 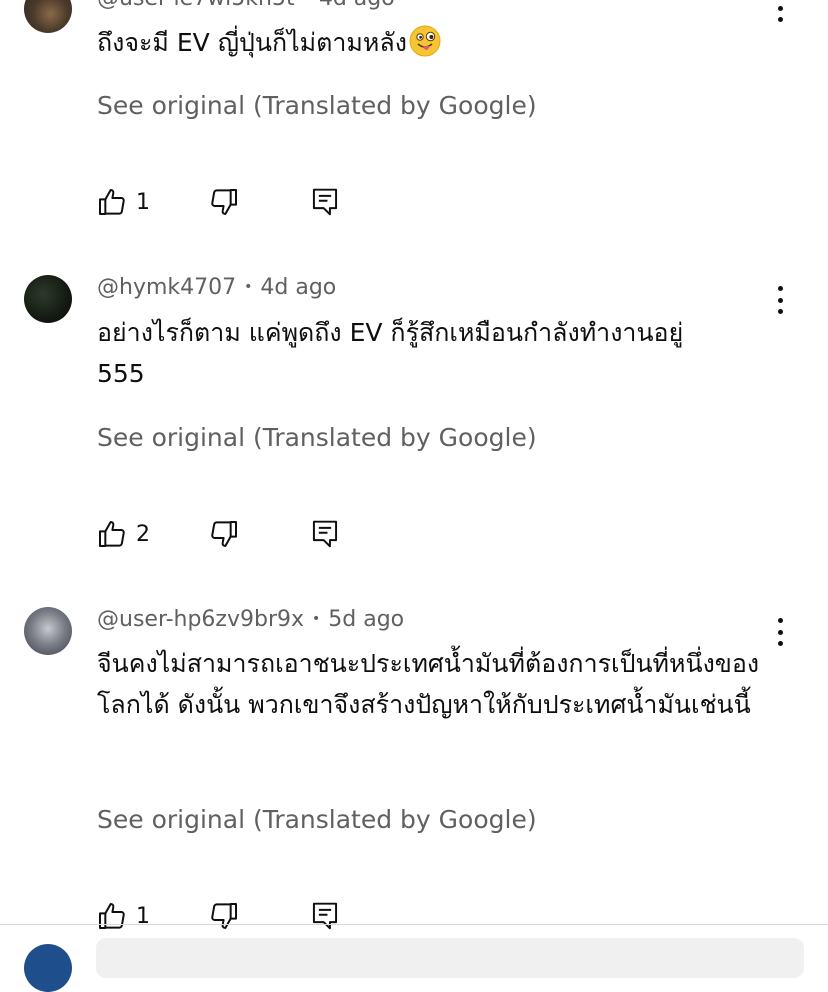 I want to click on comment-actions: 2, so click(x=226, y=534).